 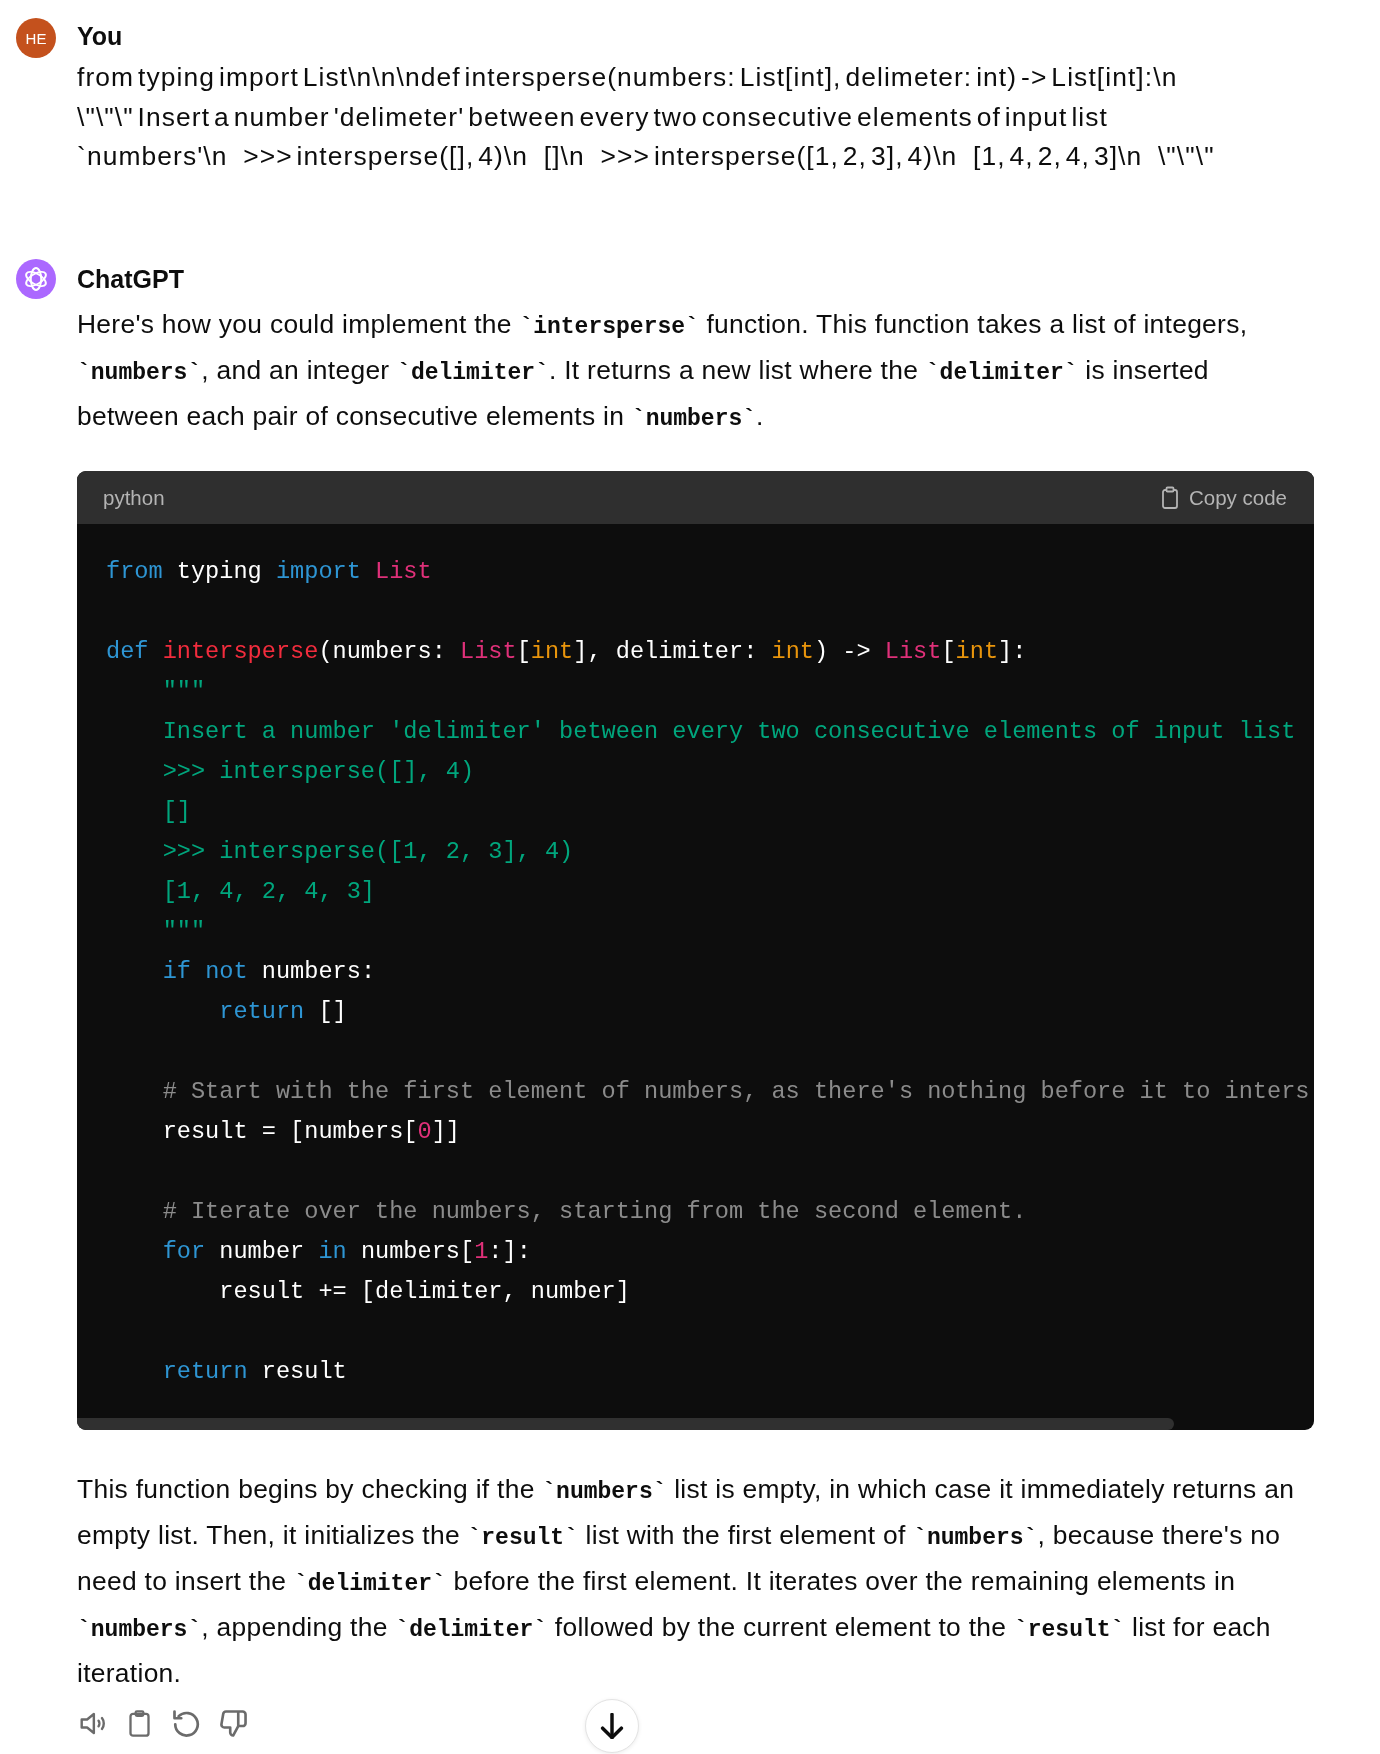 What do you see at coordinates (269, 892) in the screenshot?
I see `code-line: [1, 4, 2, 4, 3]` at bounding box center [269, 892].